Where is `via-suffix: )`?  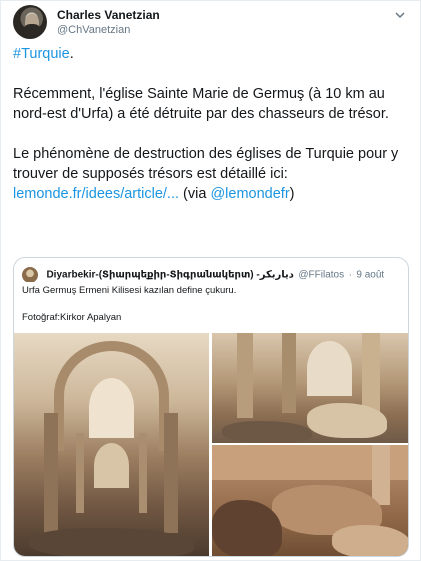
via-suffix: ) is located at coordinates (292, 194).